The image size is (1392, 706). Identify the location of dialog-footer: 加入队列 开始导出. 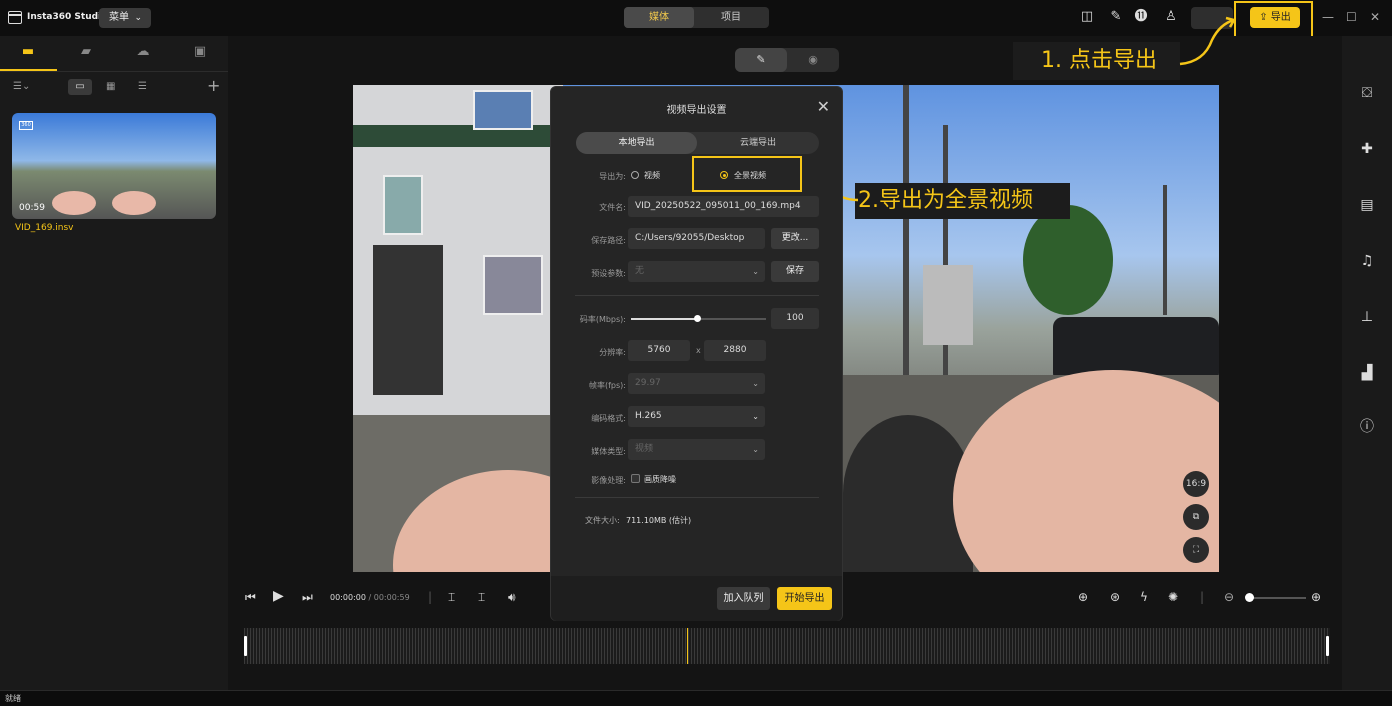
(696, 598).